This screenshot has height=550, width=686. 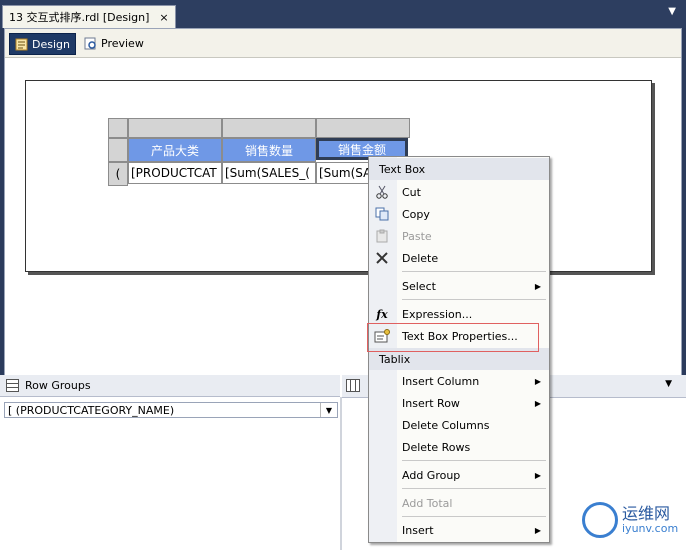 What do you see at coordinates (122, 43) in the screenshot?
I see `preview-tab-label: Preview` at bounding box center [122, 43].